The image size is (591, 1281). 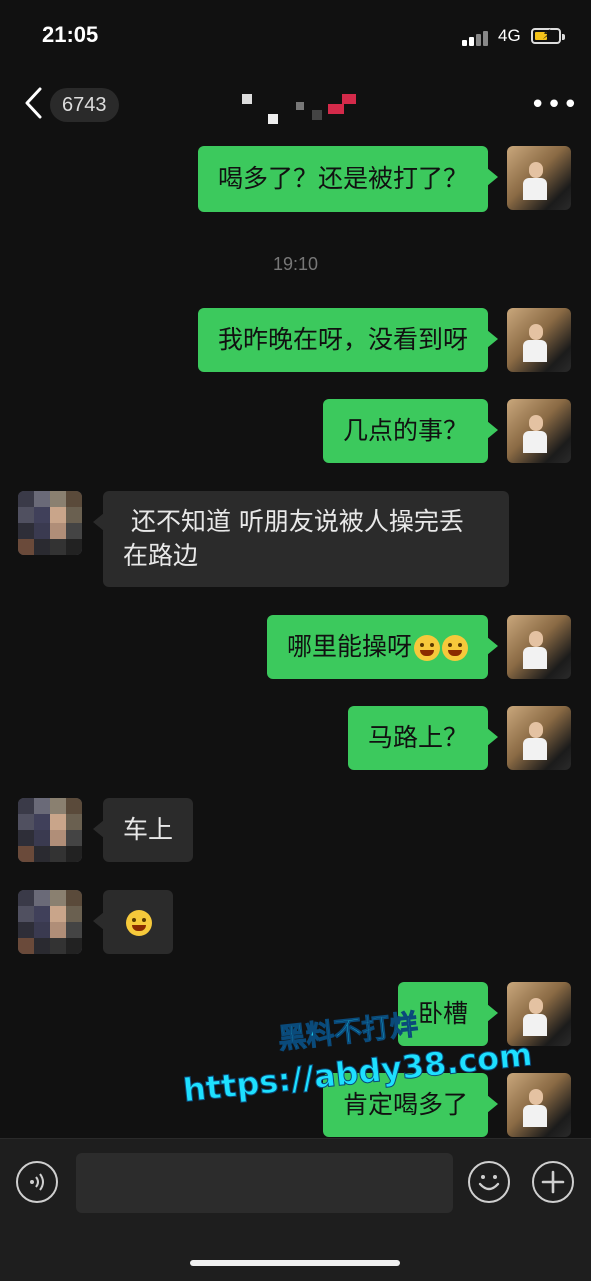 I want to click on message-text: 哪里能操呀, so click(x=349, y=646).